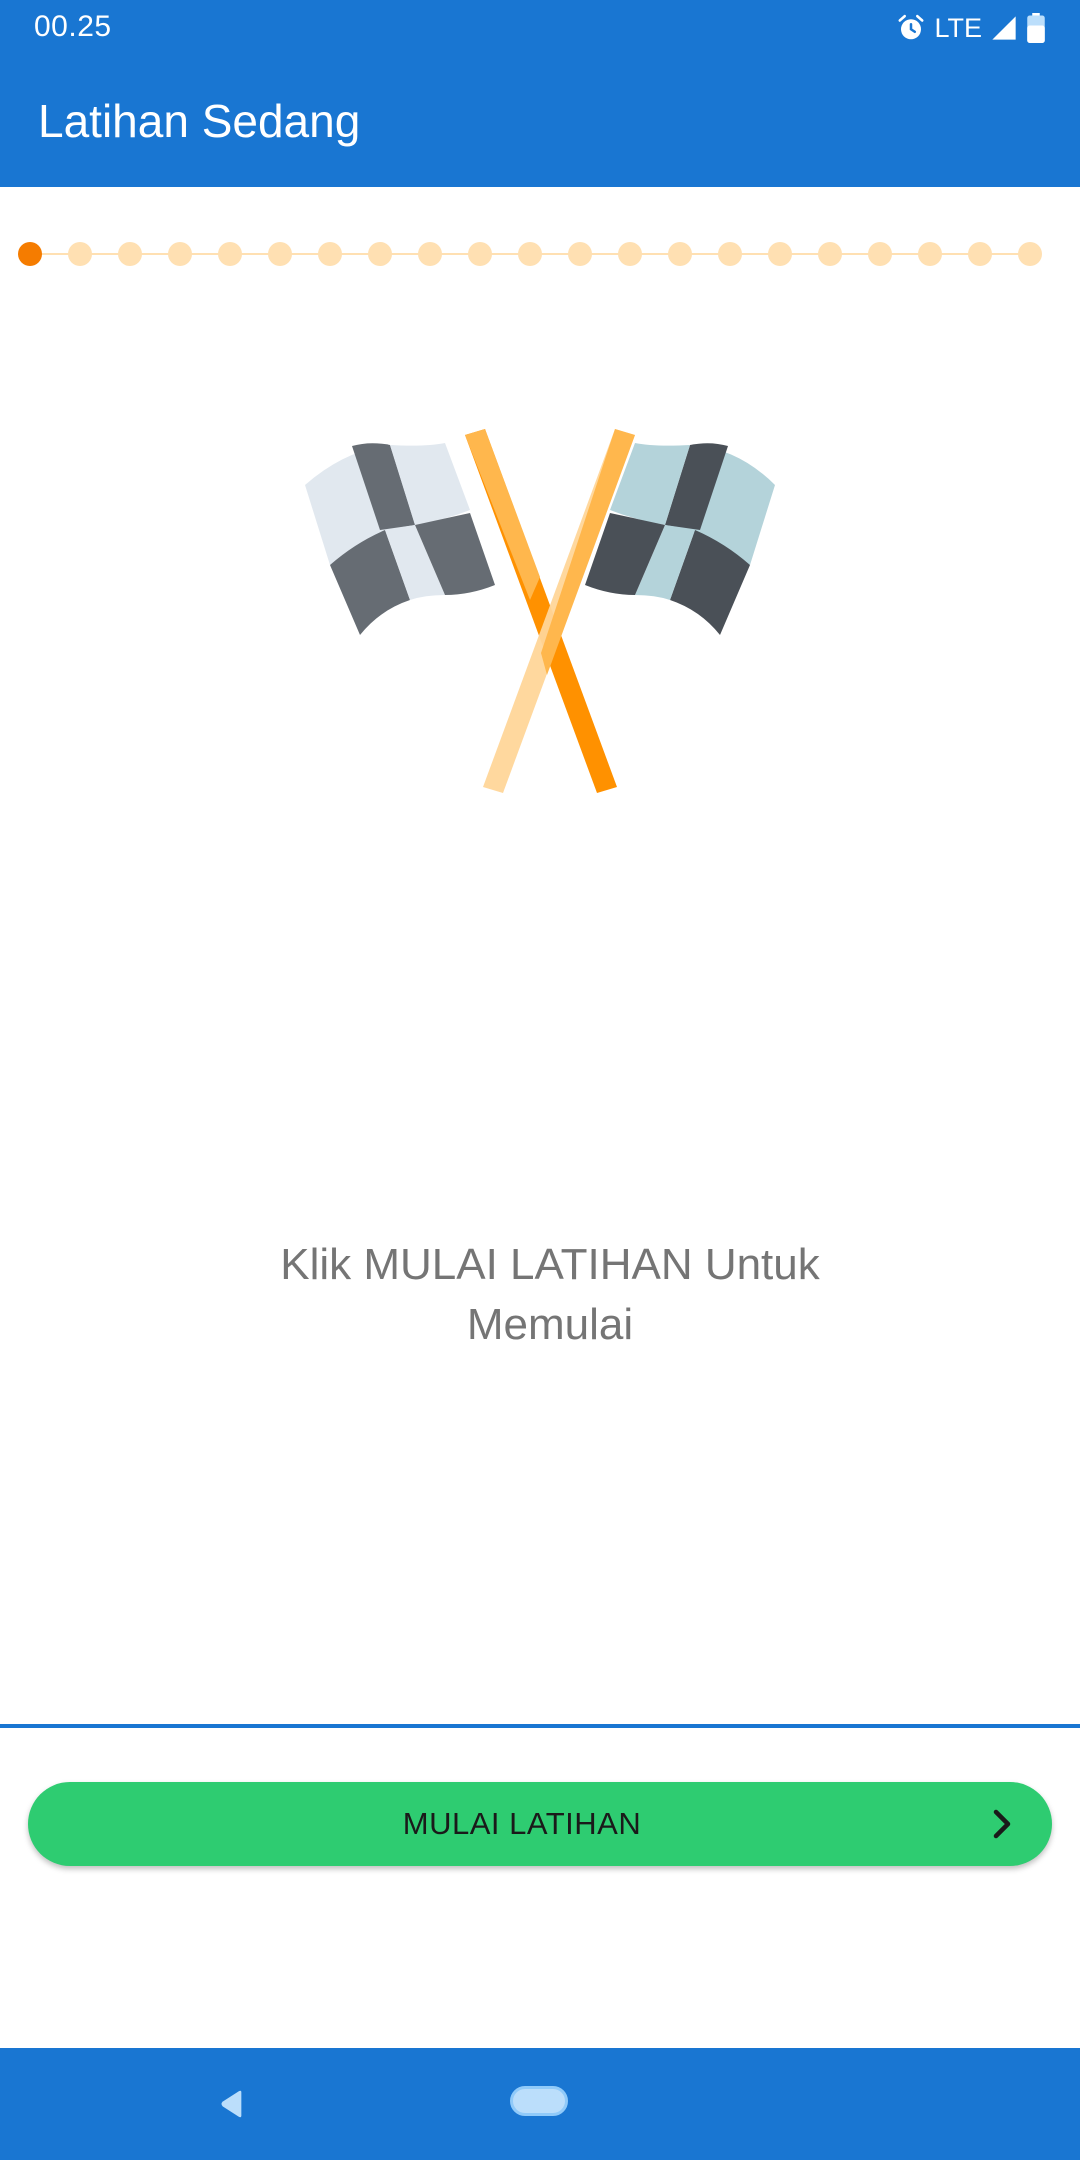 The height and width of the screenshot is (2160, 1080). What do you see at coordinates (550, 1324) in the screenshot?
I see `instruction-line-2: Memulai` at bounding box center [550, 1324].